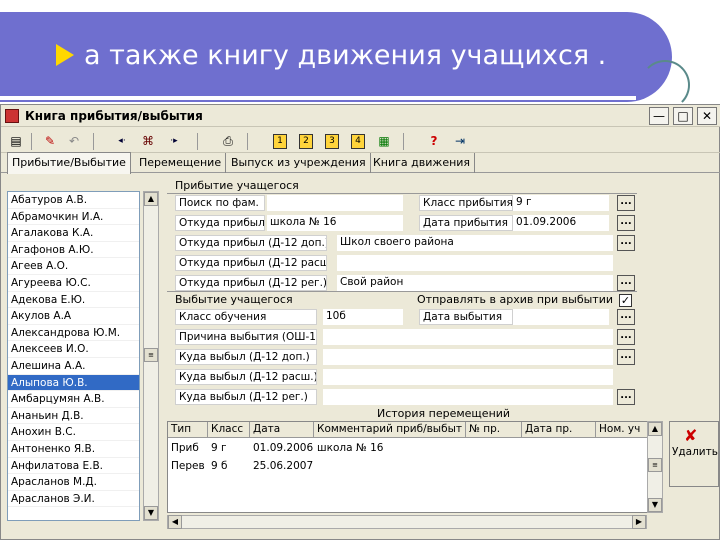  Describe the element at coordinates (73, 266) in the screenshot. I see `student-item: Агеев А.О.` at that location.